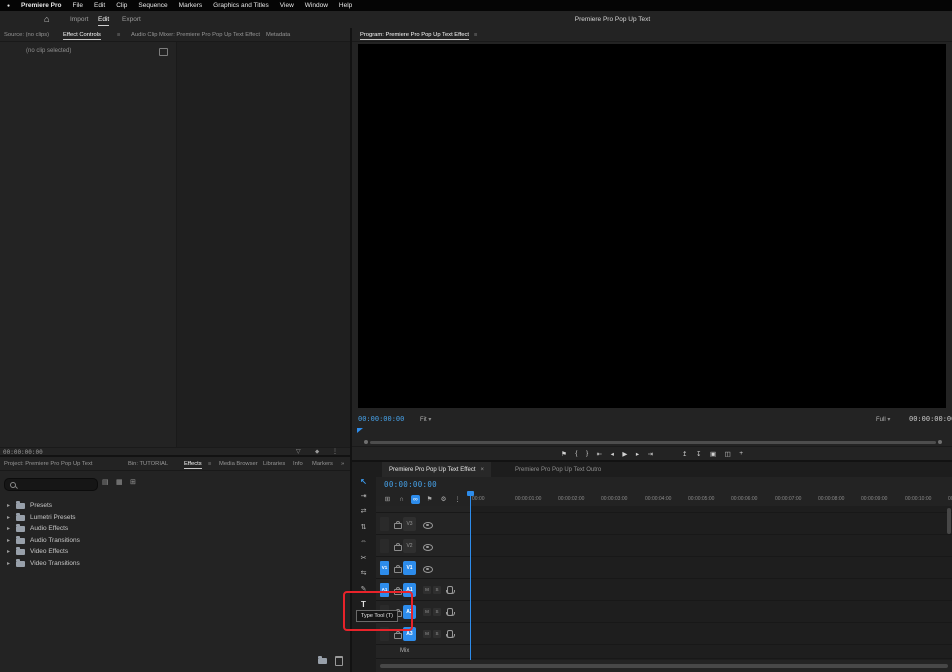 The width and height of the screenshot is (952, 672). I want to click on list-item: ▸ Presets, so click(175, 506).